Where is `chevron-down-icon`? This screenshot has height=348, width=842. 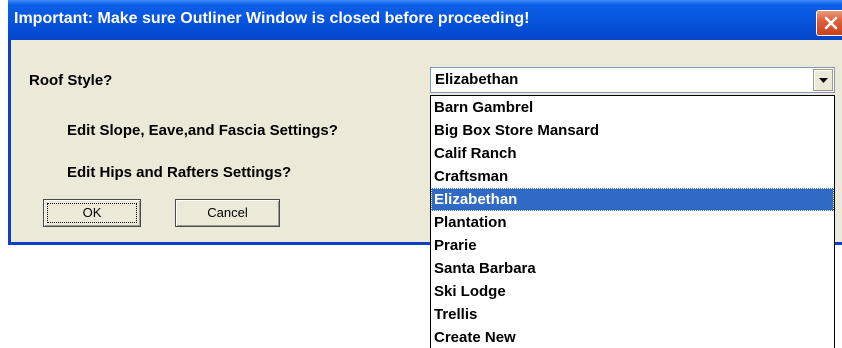 chevron-down-icon is located at coordinates (823, 80).